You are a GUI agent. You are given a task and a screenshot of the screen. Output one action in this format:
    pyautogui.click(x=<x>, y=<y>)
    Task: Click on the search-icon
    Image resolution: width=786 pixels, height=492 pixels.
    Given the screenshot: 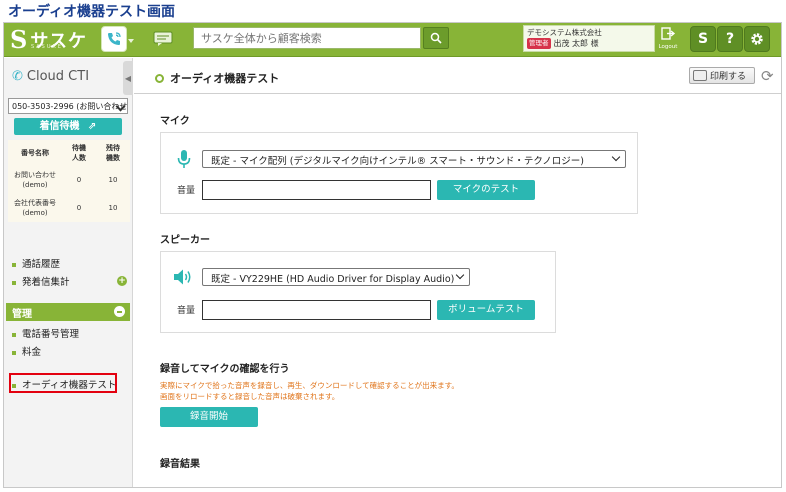 What is the action you would take?
    pyautogui.click(x=436, y=38)
    